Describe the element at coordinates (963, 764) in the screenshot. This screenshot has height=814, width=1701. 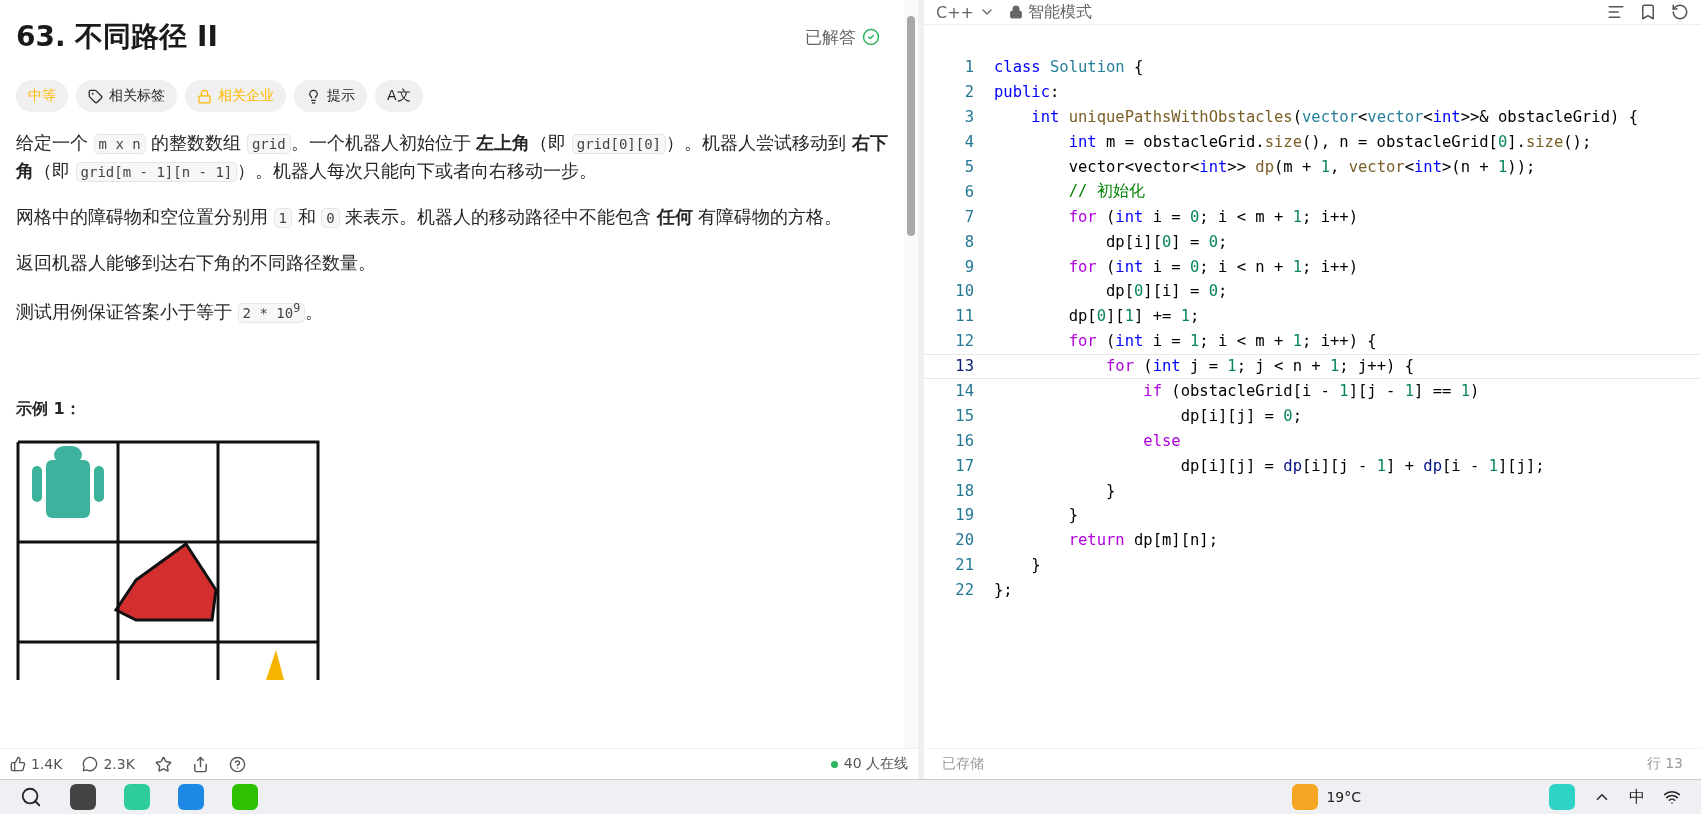
I see `save-status: 已存储` at that location.